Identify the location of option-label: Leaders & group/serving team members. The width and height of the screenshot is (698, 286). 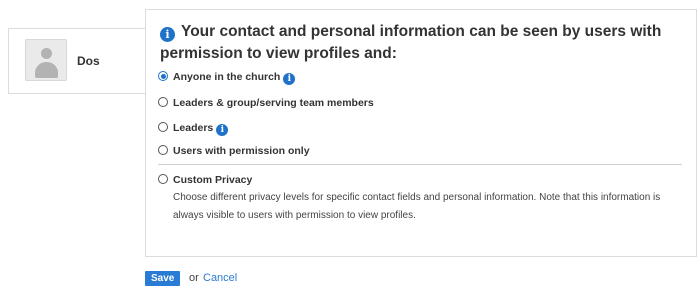
(273, 103).